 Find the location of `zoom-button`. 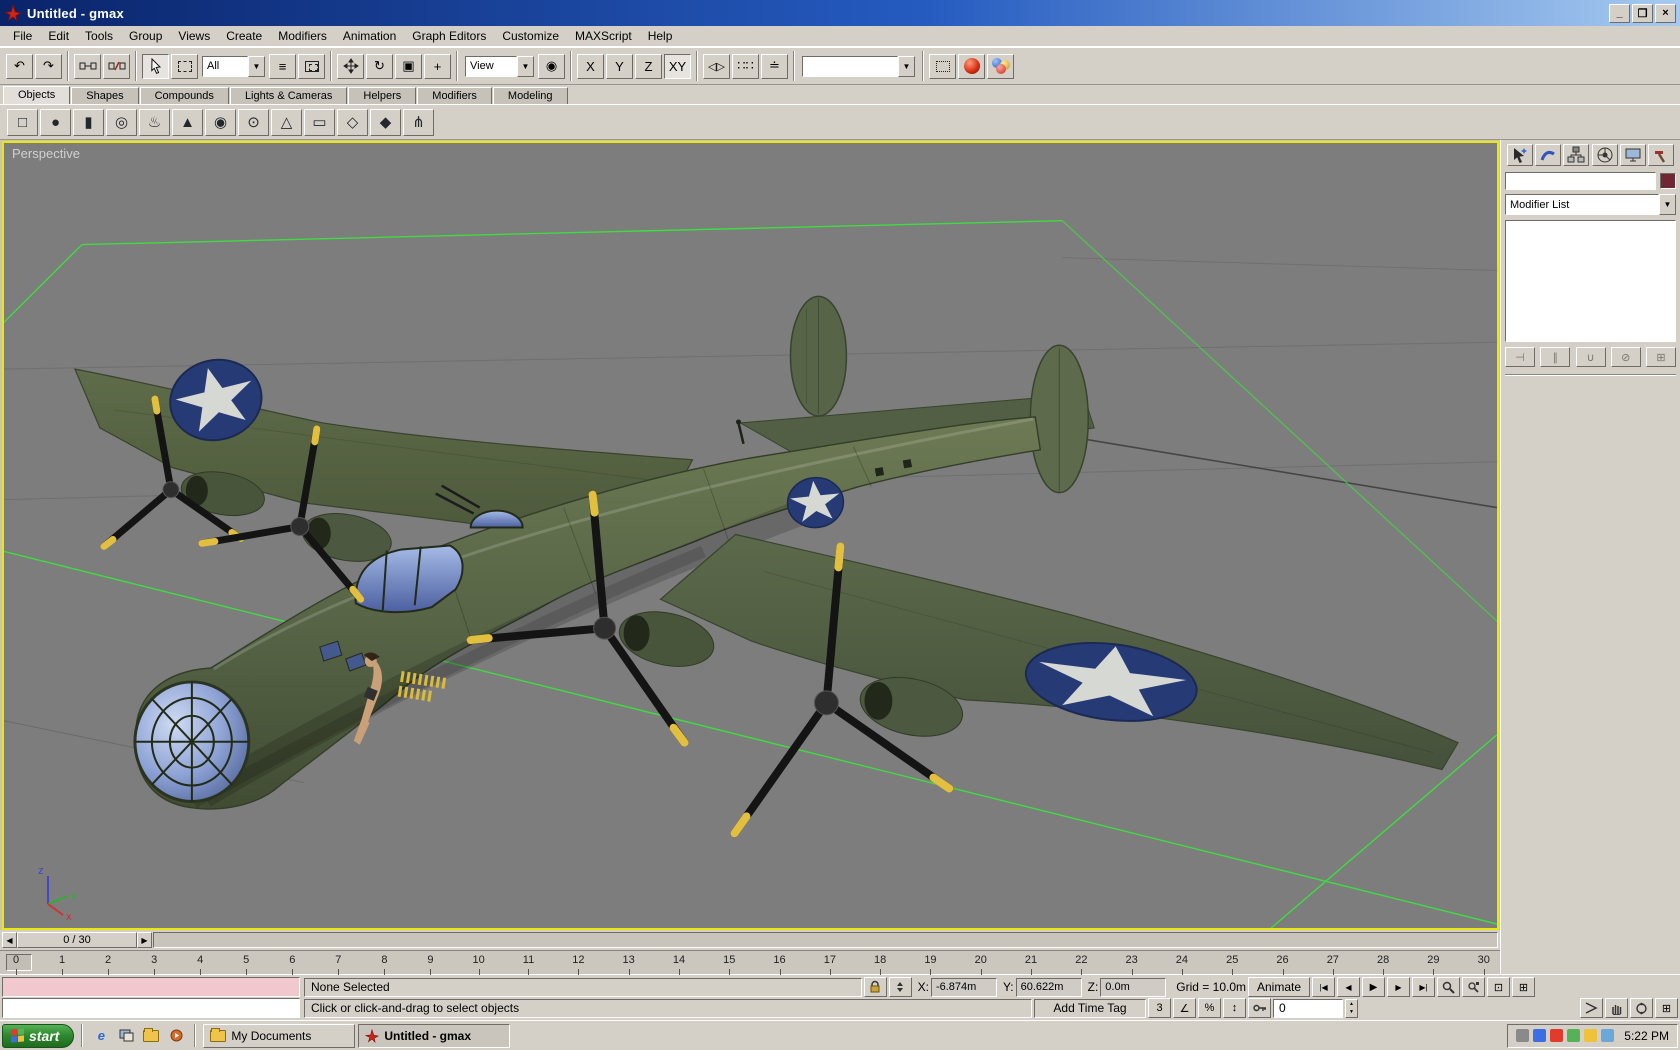

zoom-button is located at coordinates (1448, 987).